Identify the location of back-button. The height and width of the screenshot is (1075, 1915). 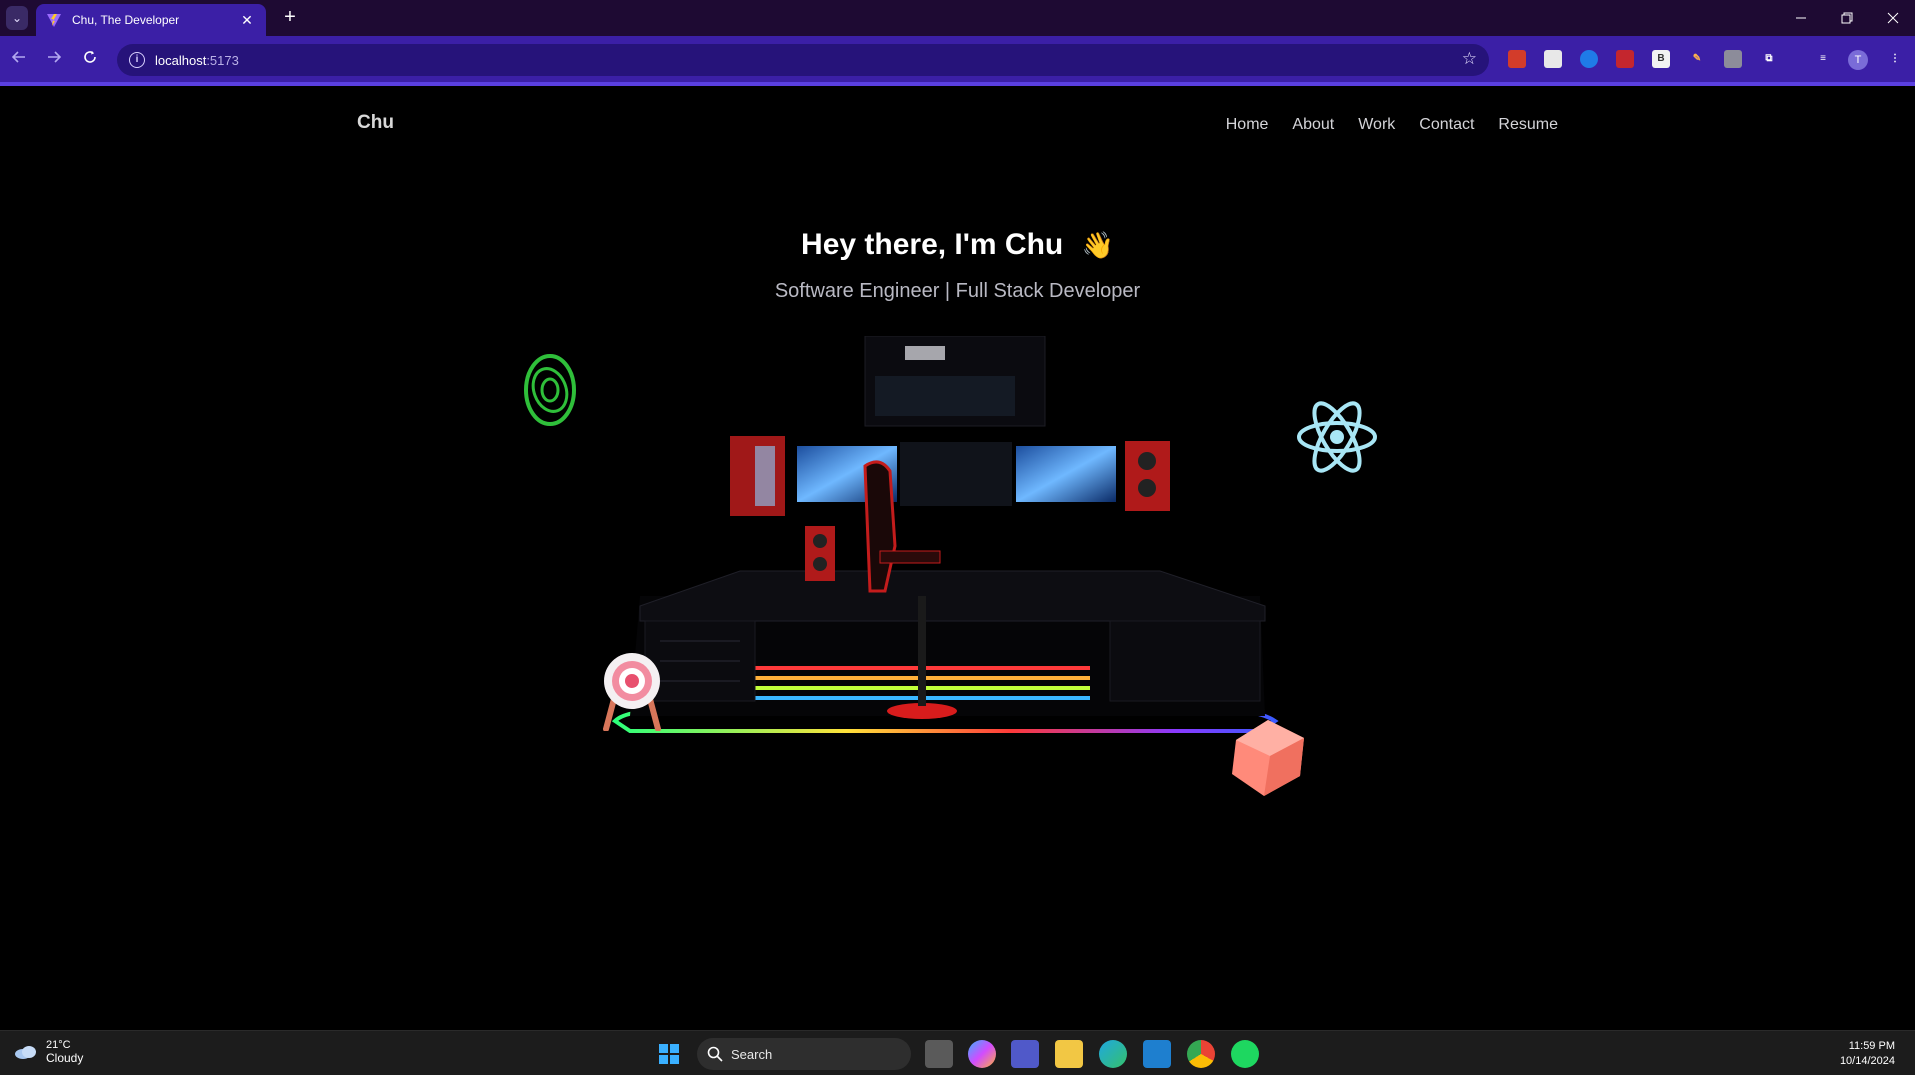
(19, 60).